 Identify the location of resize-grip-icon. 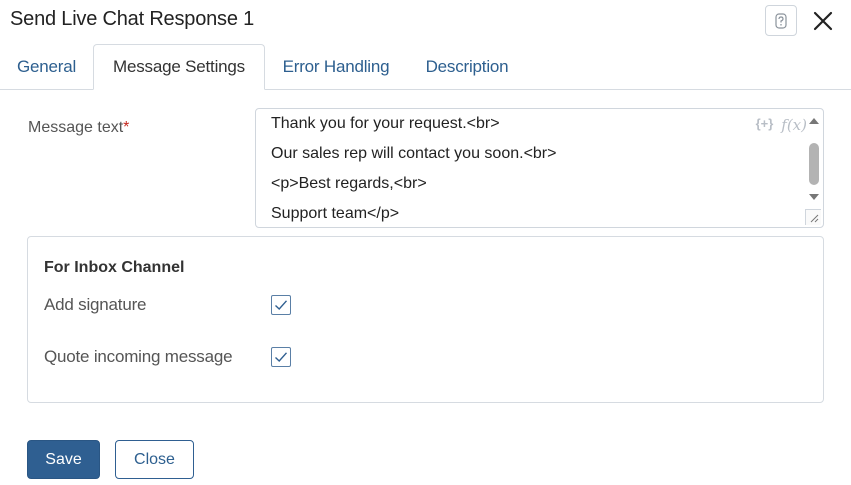
(814, 218).